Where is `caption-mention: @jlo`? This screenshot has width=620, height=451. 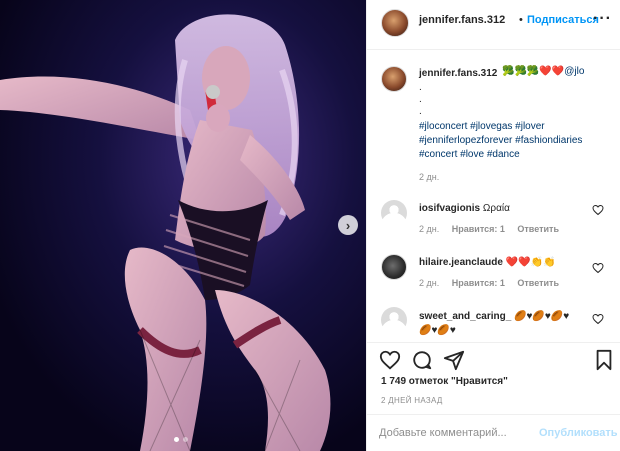
caption-mention: @jlo is located at coordinates (574, 71).